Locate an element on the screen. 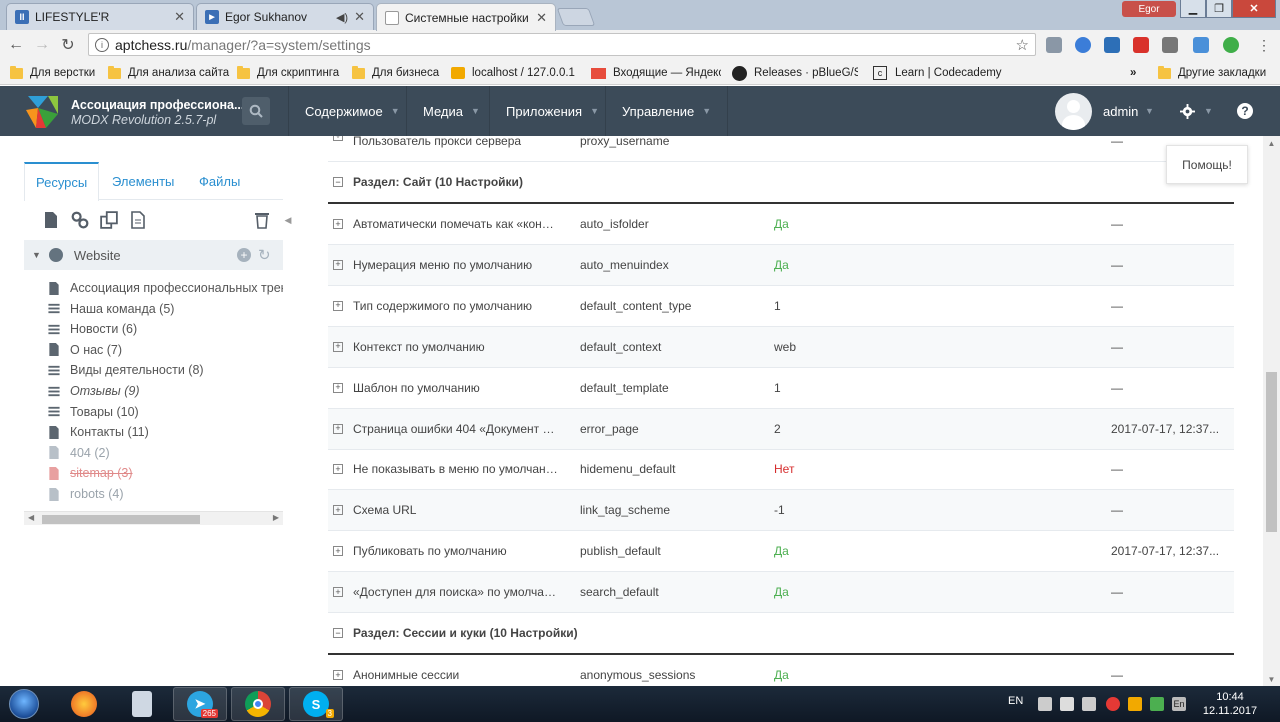 Image resolution: width=1280 pixels, height=722 pixels. caret-down-icon: ▼ is located at coordinates (36, 255).